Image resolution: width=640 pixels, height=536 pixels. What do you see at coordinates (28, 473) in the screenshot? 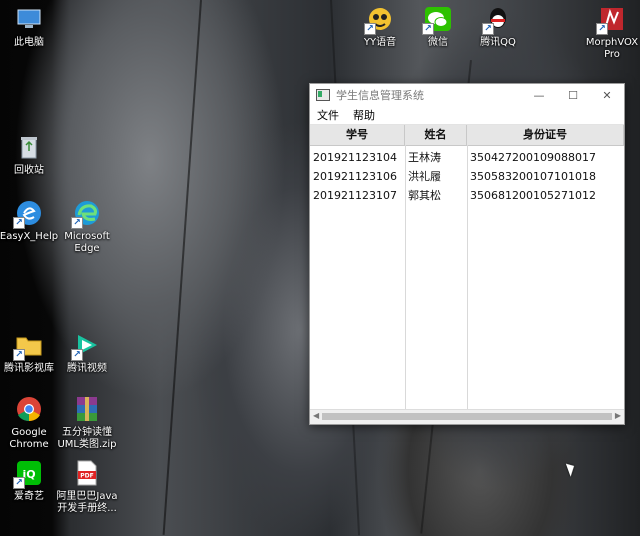
I see `iqiyi-icon: iQ ↗` at bounding box center [28, 473].